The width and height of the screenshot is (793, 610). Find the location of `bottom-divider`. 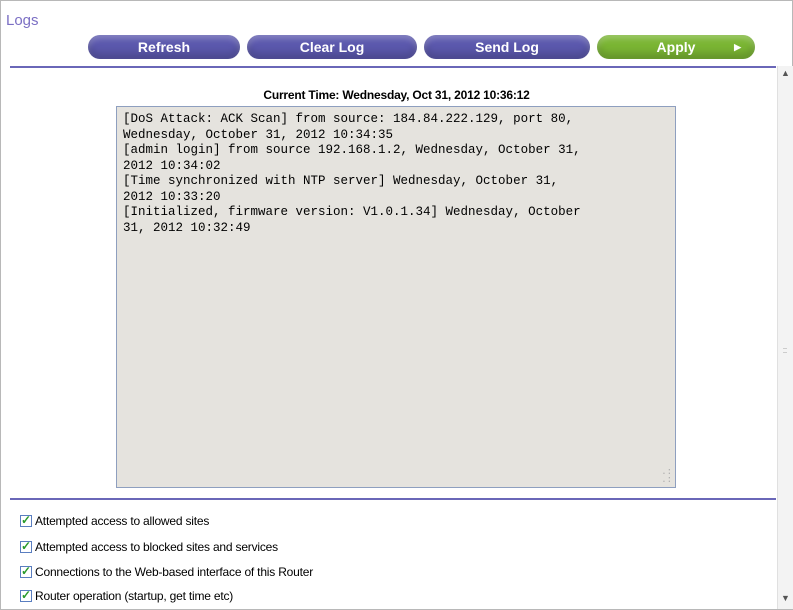

bottom-divider is located at coordinates (393, 499).